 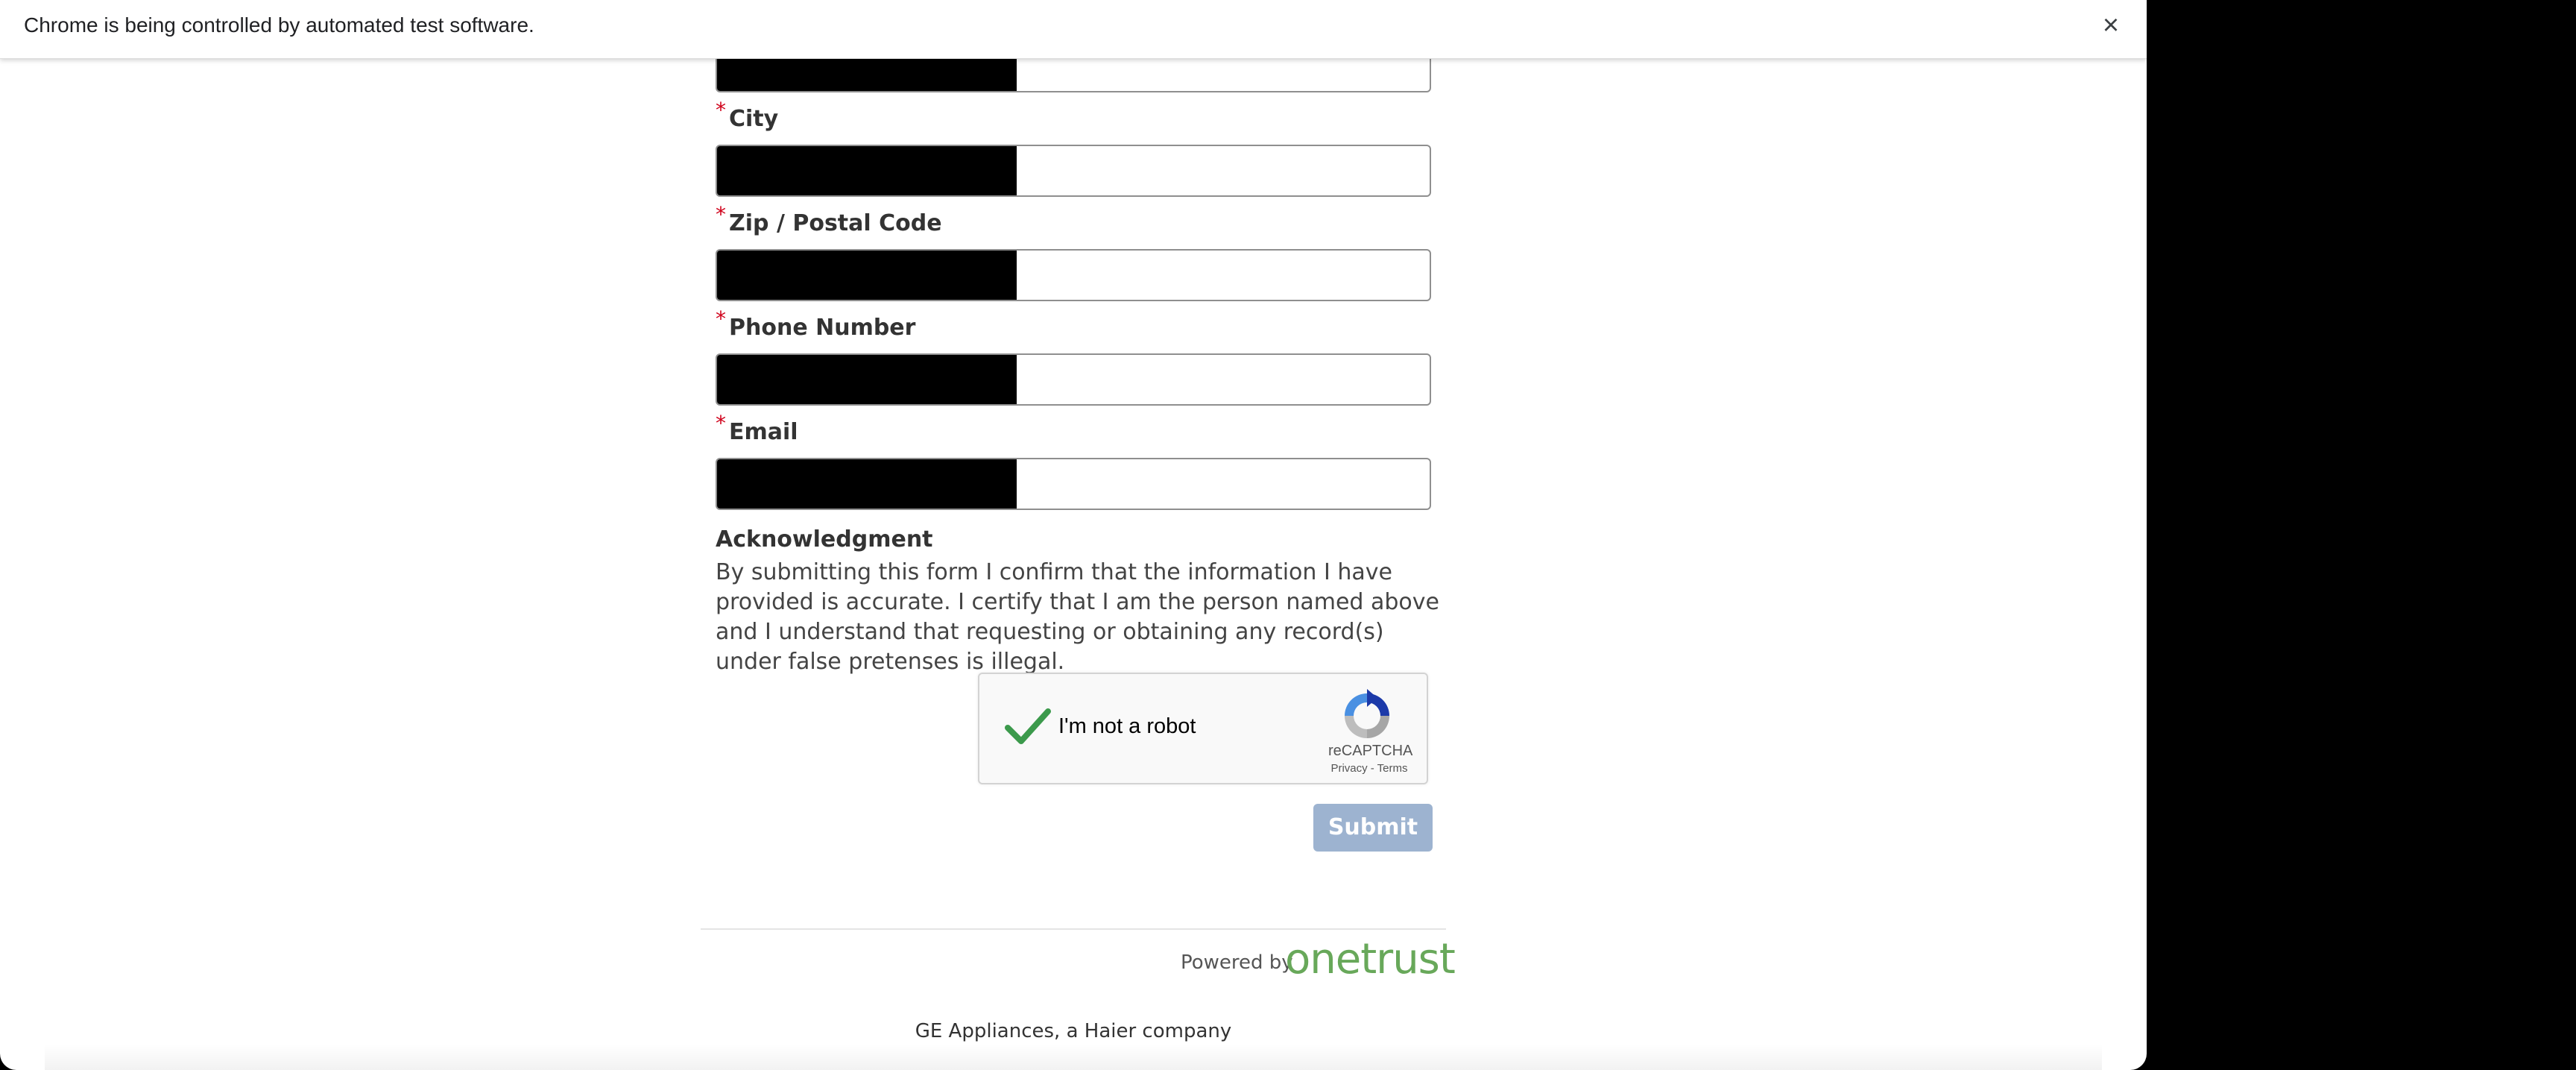 I want to click on phone-label: * Phone Number, so click(x=816, y=323).